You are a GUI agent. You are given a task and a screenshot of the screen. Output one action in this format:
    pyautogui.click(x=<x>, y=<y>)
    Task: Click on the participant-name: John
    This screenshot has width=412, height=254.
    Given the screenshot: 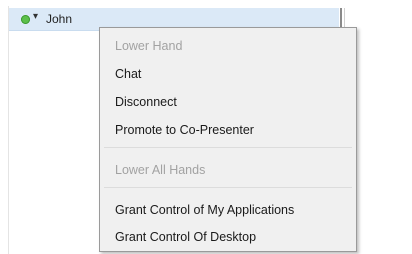 What is the action you would take?
    pyautogui.click(x=59, y=19)
    